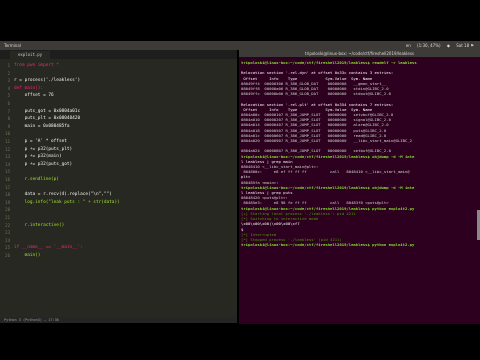  I want to click on line-number: 7, so click(8, 111).